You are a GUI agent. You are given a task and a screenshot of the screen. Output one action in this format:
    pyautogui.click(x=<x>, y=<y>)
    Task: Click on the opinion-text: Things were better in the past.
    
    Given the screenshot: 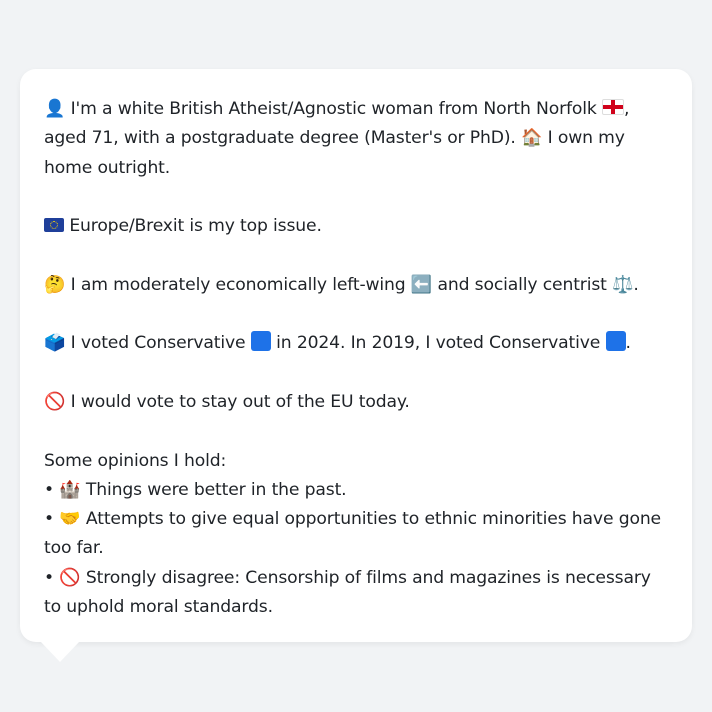 What is the action you would take?
    pyautogui.click(x=216, y=489)
    